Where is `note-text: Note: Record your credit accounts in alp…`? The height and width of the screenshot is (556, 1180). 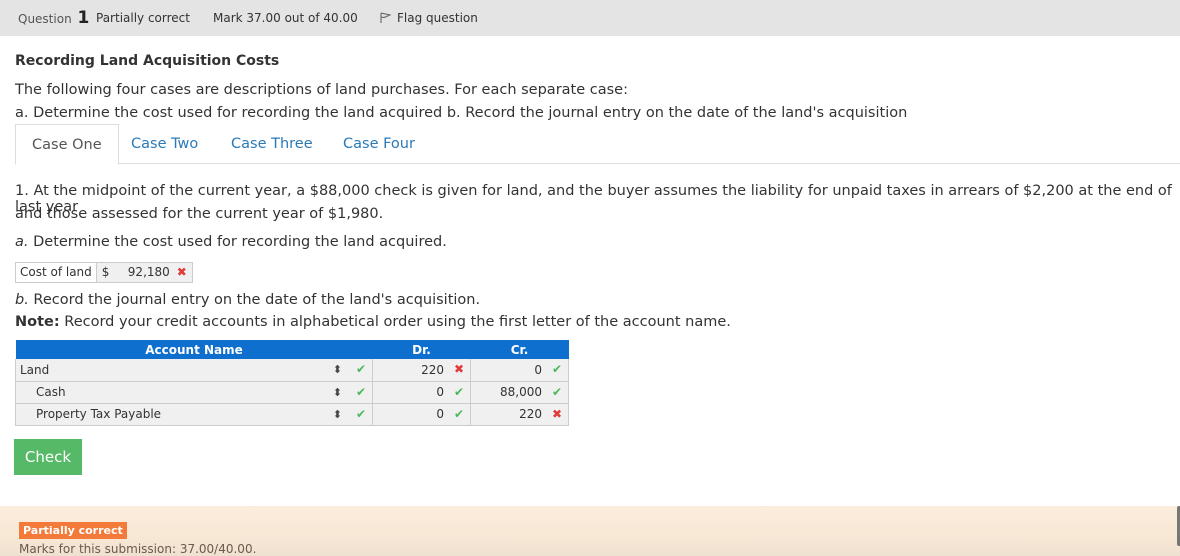 note-text: Note: Record your credit accounts in alp… is located at coordinates (373, 322).